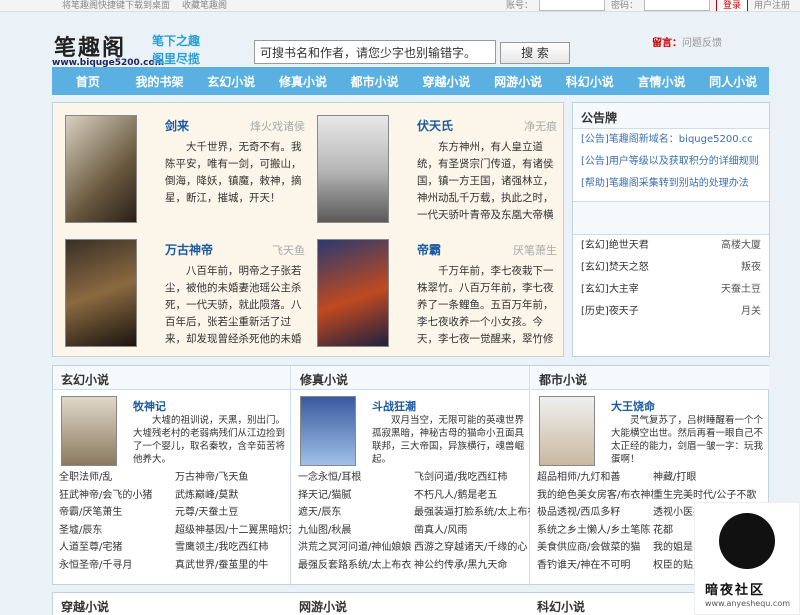 The width and height of the screenshot is (800, 615). Describe the element at coordinates (233, 530) in the screenshot. I see `list-item: 超级神基因/十二翼黑暗炽天使` at that location.